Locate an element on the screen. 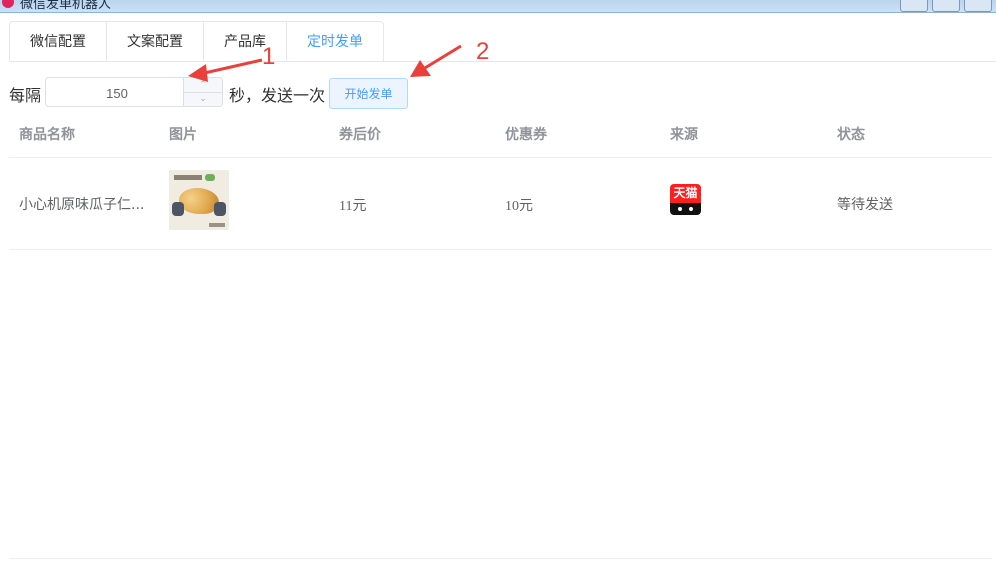  tab-wechat-config: 微信配置 is located at coordinates (57, 41).